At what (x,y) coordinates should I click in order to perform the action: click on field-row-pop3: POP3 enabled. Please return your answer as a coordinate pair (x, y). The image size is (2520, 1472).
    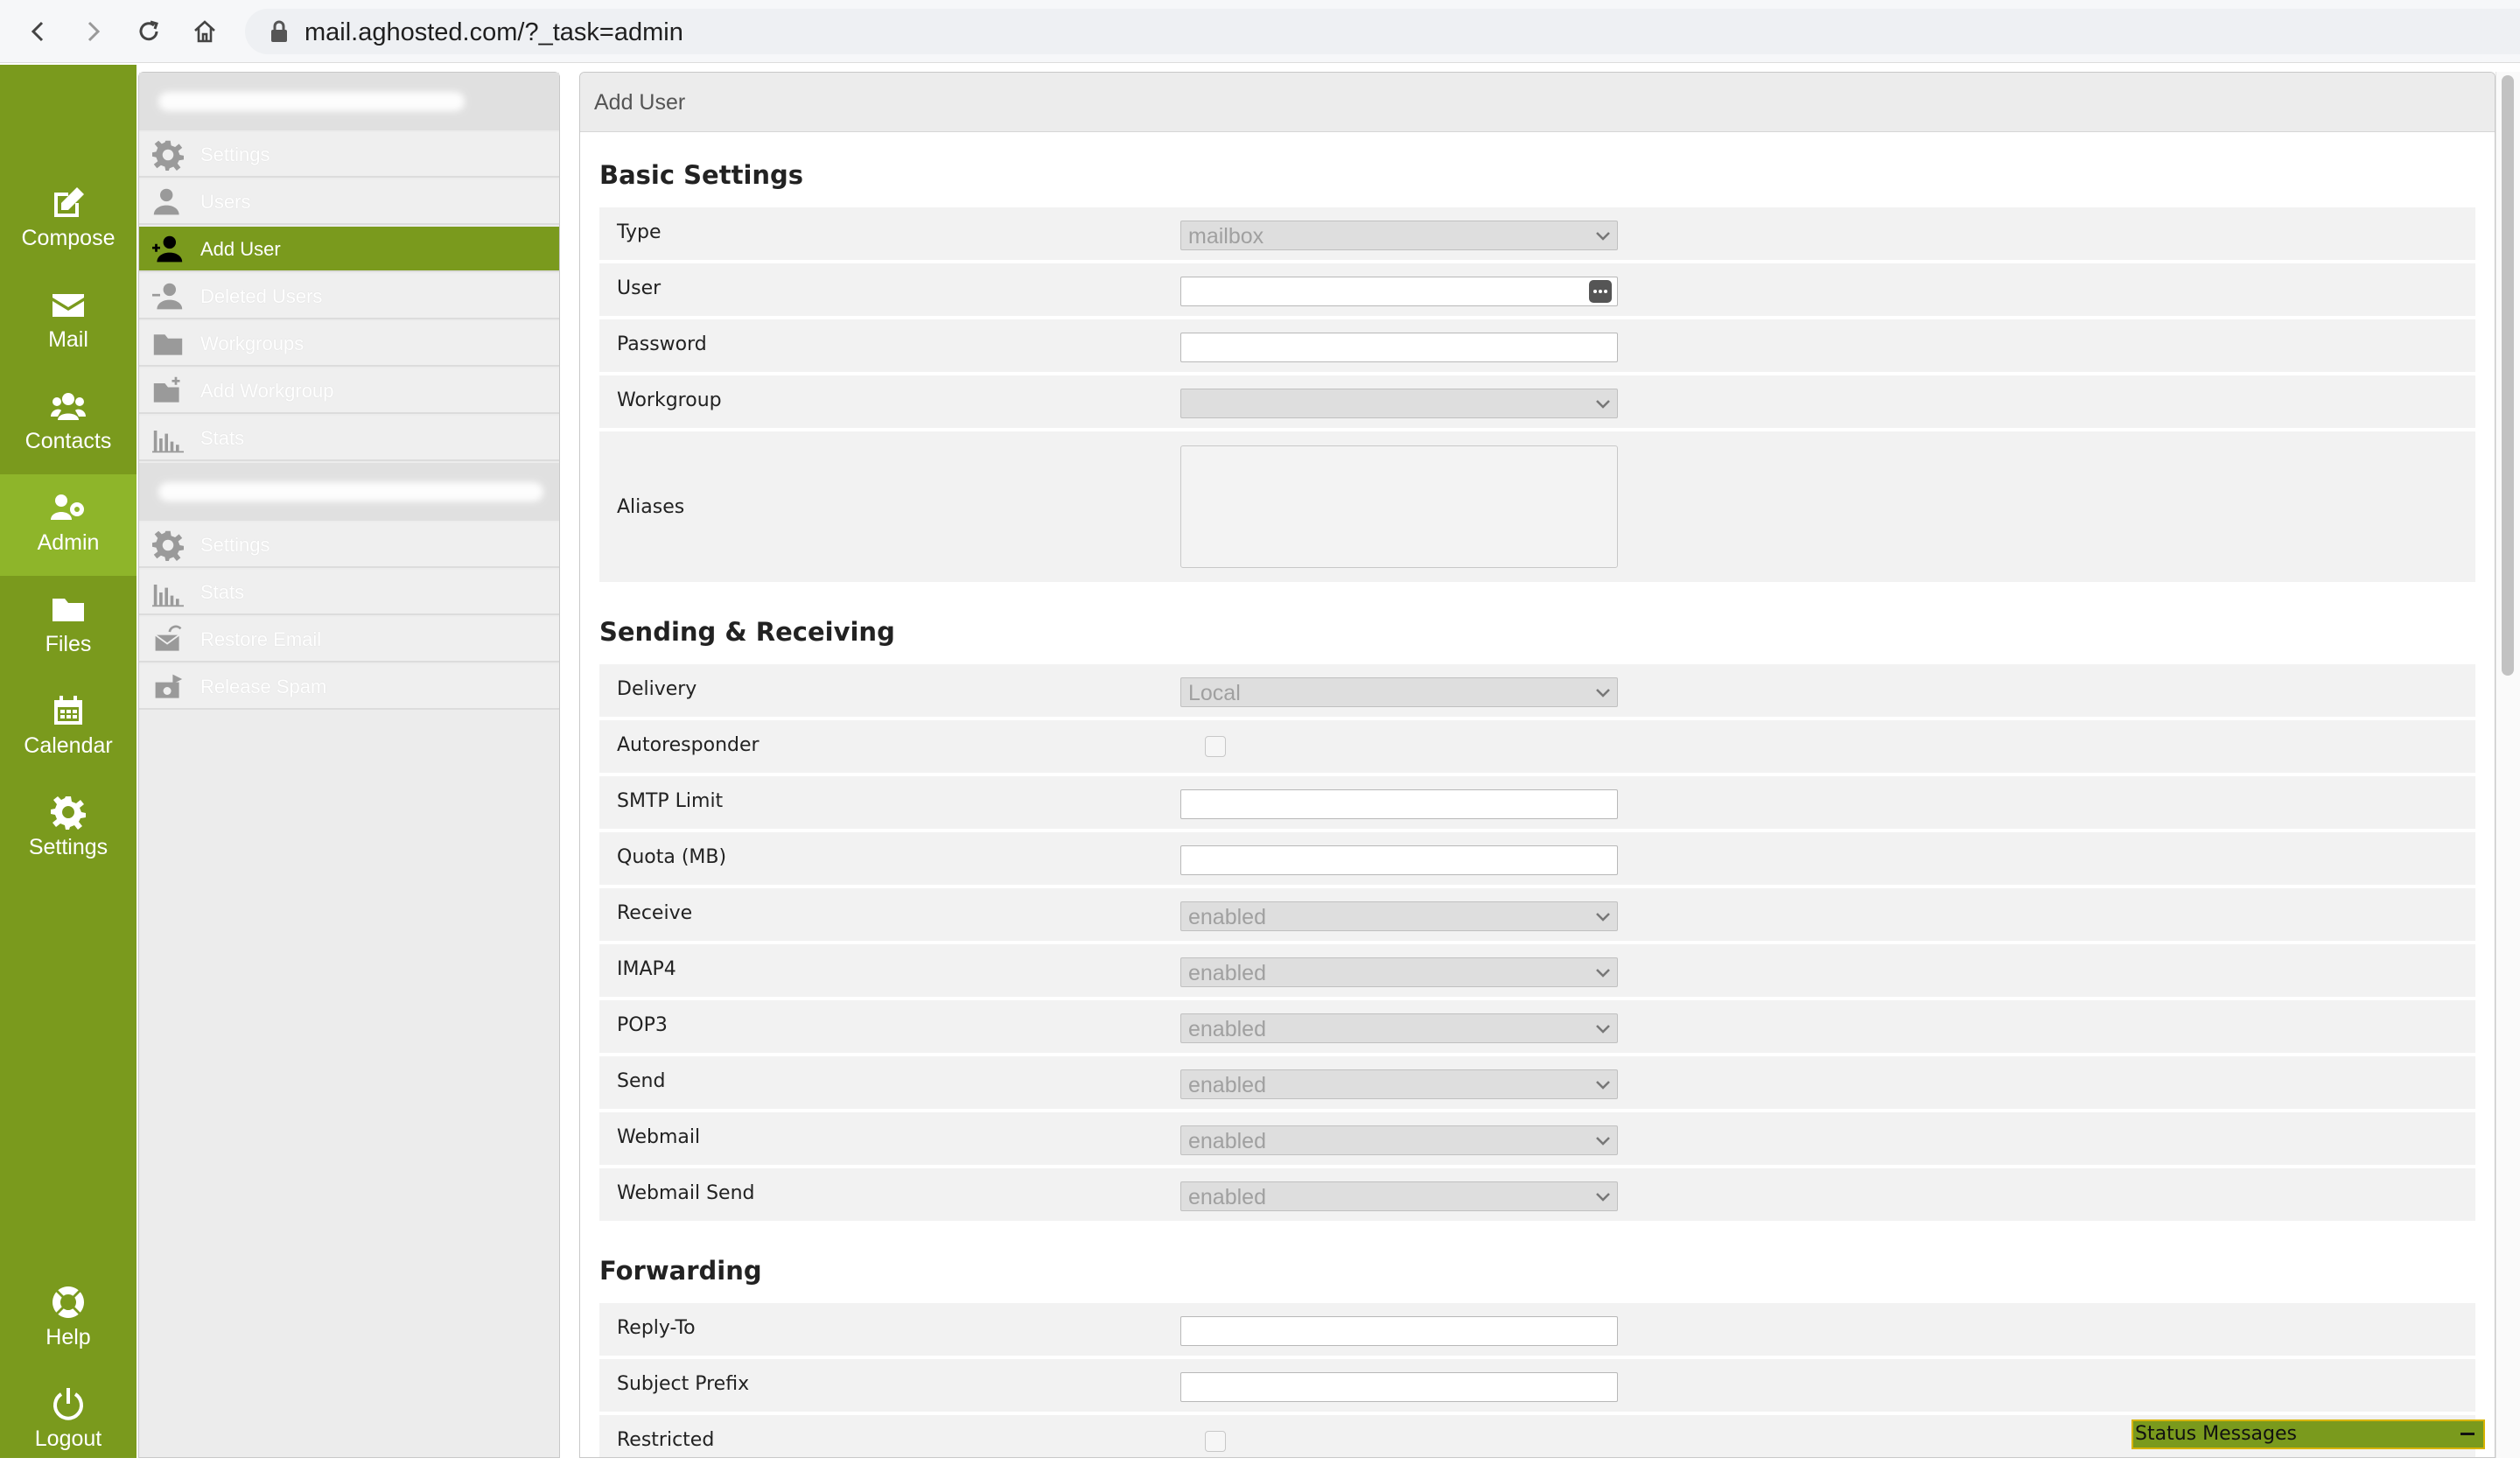
    Looking at the image, I should click on (1537, 1028).